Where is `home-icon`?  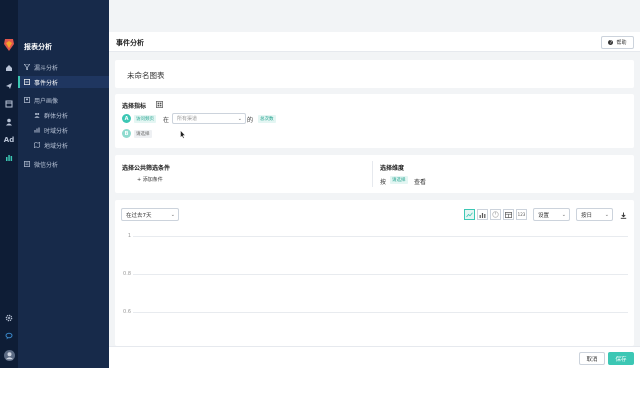 home-icon is located at coordinates (9, 68).